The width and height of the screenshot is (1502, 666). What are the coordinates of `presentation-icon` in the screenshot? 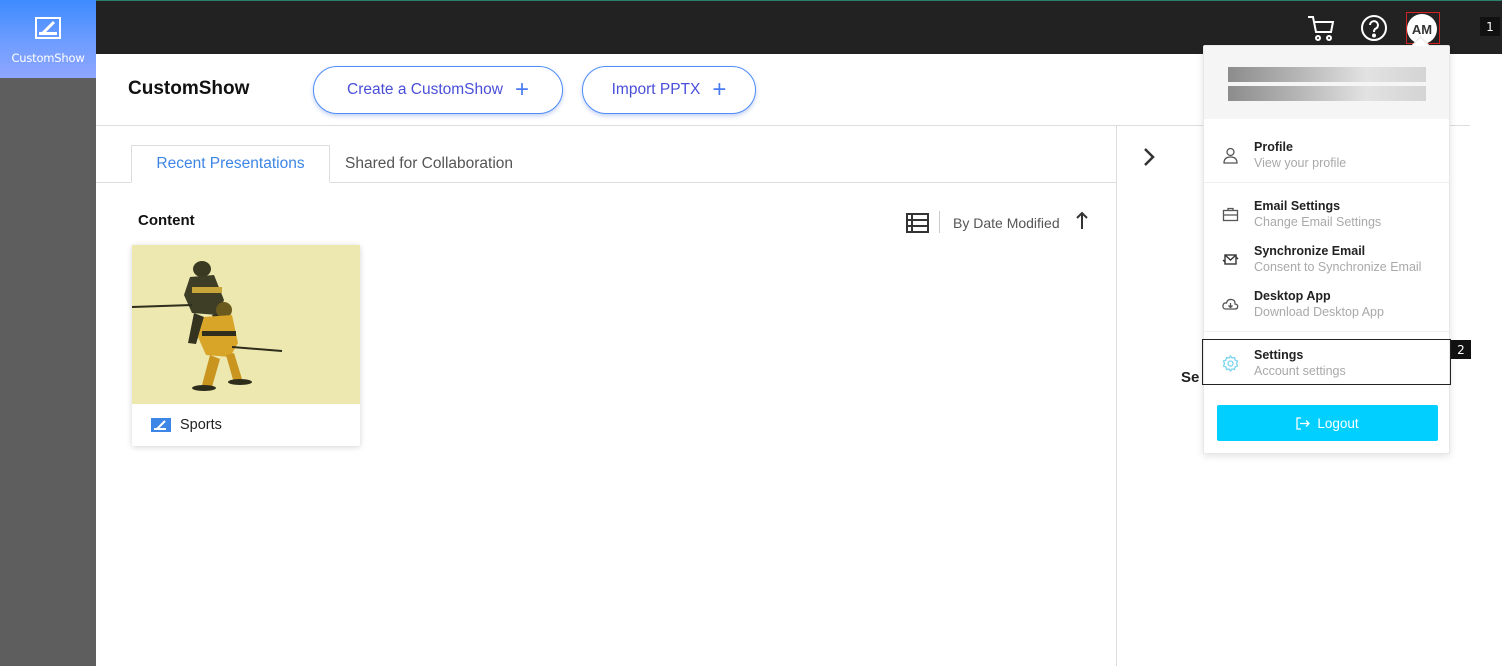 It's located at (161, 425).